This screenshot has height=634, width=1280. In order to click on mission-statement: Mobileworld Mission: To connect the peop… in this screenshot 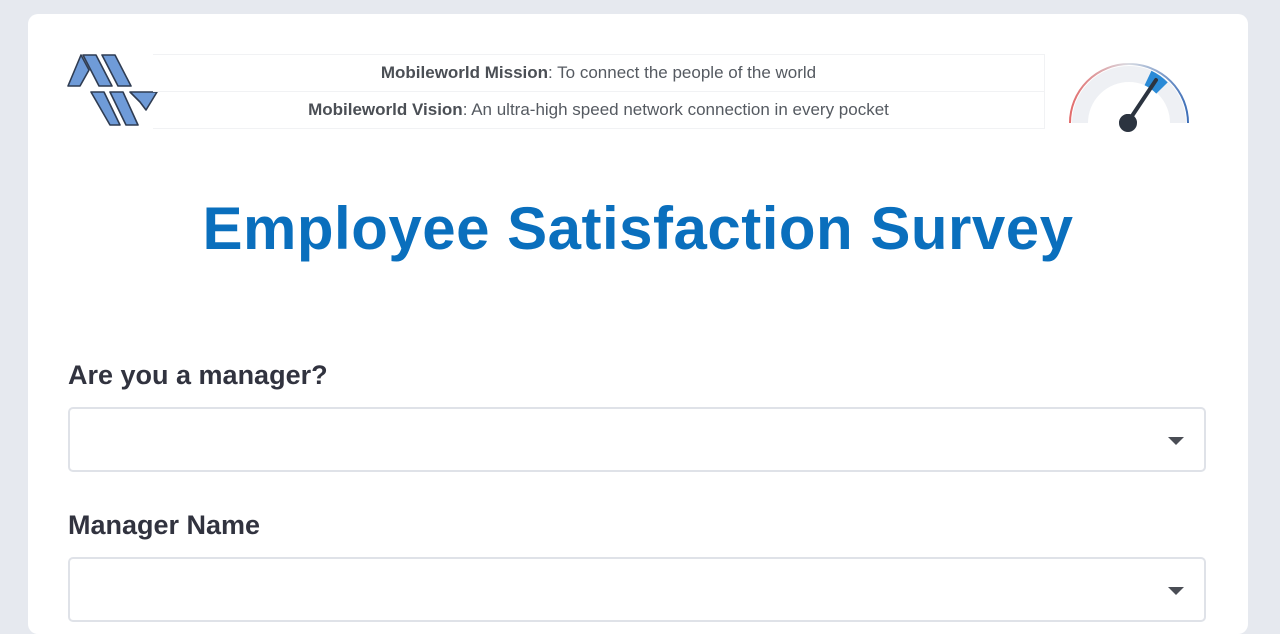, I will do `click(599, 73)`.